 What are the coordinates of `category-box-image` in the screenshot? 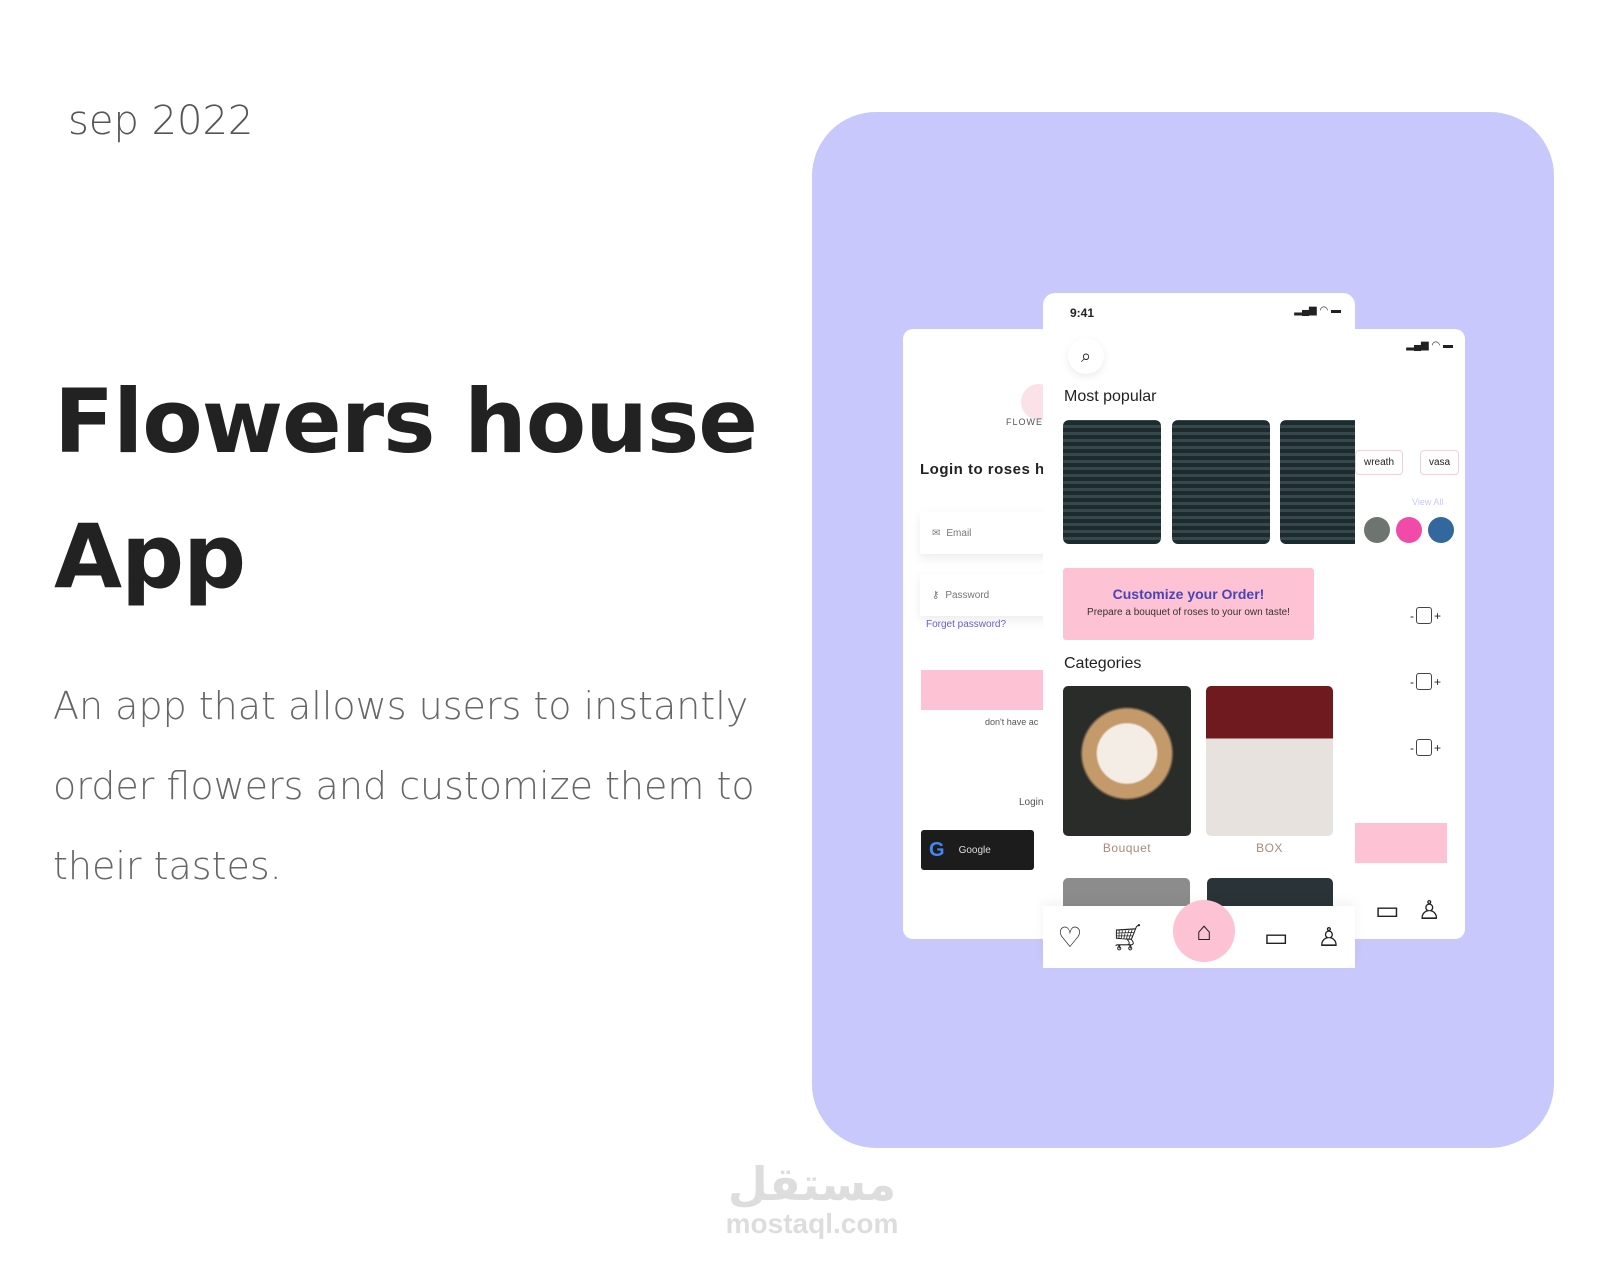 It's located at (1269, 761).